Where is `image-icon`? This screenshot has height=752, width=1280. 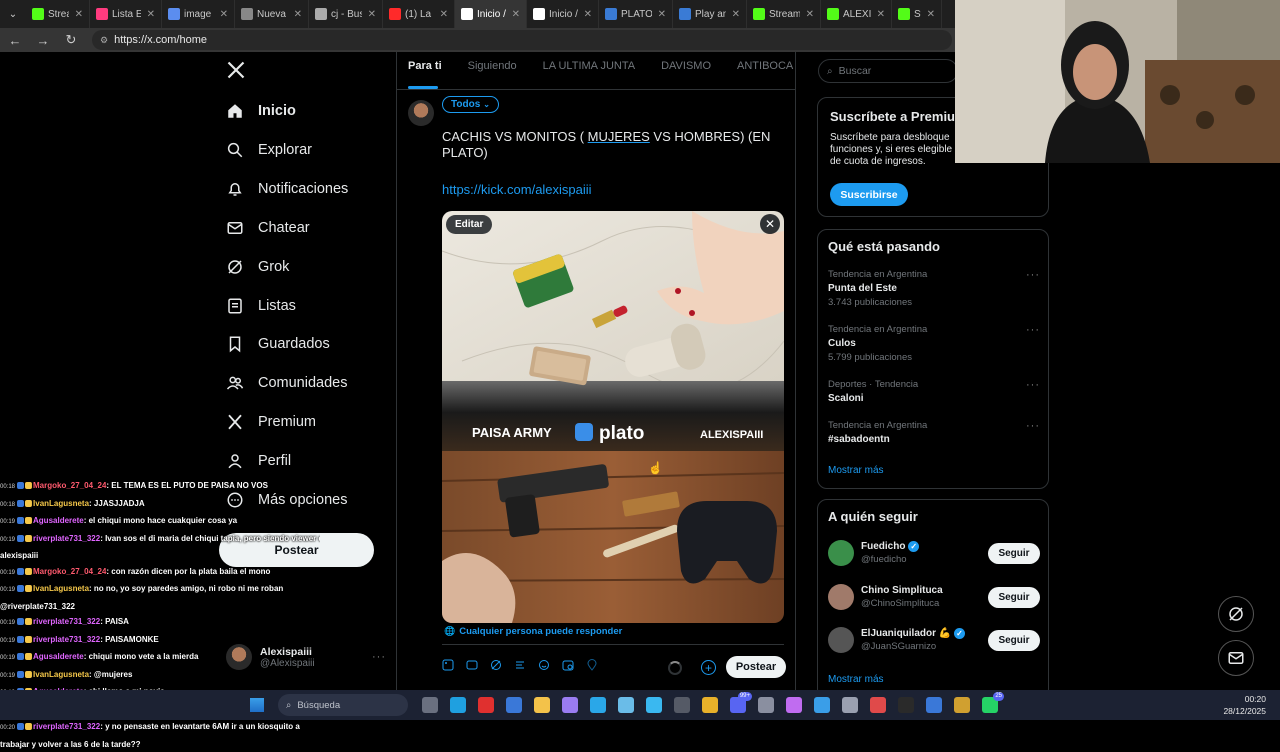
image-icon is located at coordinates (448, 664).